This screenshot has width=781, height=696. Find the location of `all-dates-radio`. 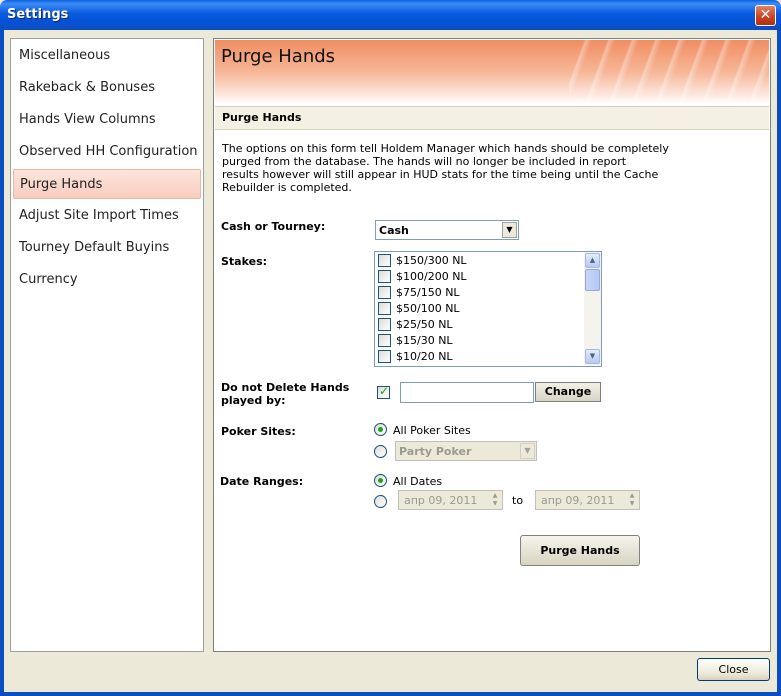

all-dates-radio is located at coordinates (380, 480).